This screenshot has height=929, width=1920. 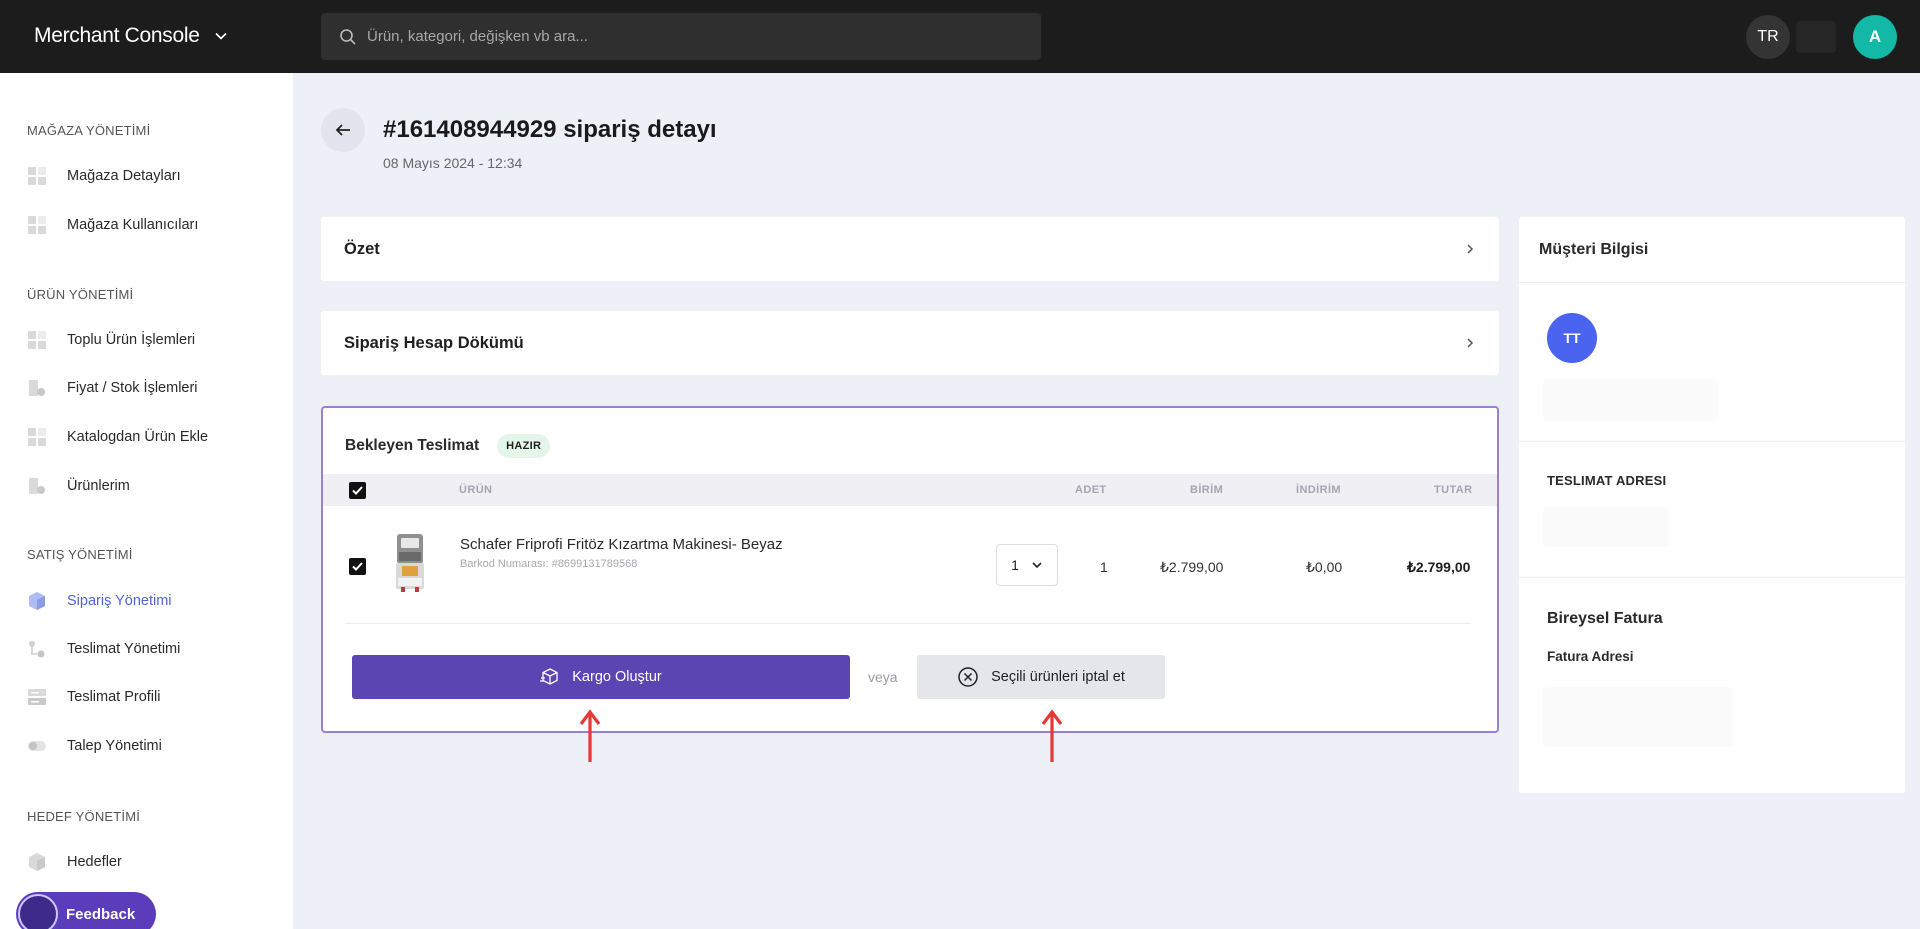 I want to click on col-product: ÜRÜN, so click(x=476, y=490).